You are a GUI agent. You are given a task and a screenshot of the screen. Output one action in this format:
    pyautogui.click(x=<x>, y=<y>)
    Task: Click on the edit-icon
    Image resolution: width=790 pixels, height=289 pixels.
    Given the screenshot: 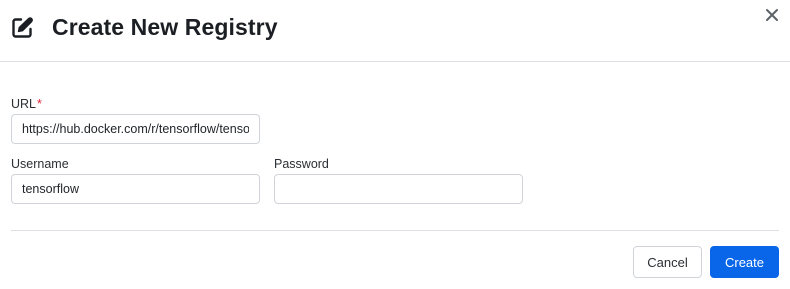 What is the action you would take?
    pyautogui.click(x=22, y=27)
    